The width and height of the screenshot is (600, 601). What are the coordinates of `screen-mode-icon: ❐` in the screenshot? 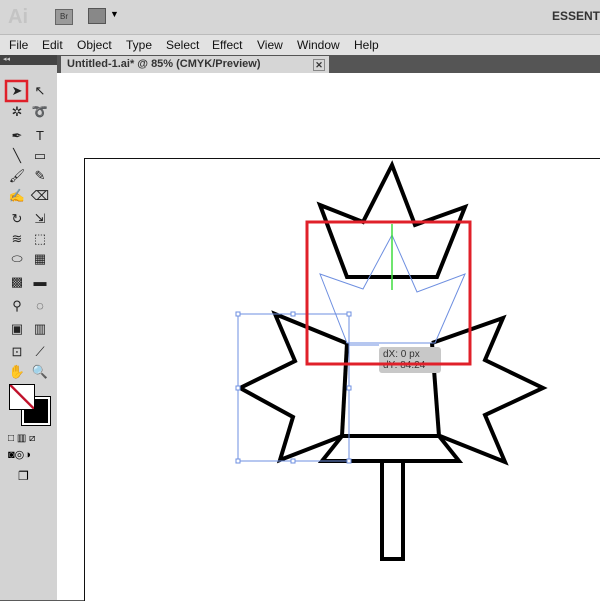 It's located at (28, 476).